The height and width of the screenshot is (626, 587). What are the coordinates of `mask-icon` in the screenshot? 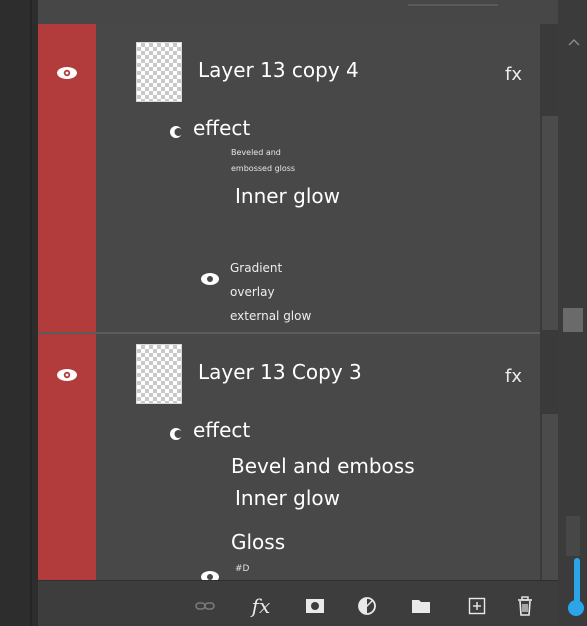 It's located at (315, 606).